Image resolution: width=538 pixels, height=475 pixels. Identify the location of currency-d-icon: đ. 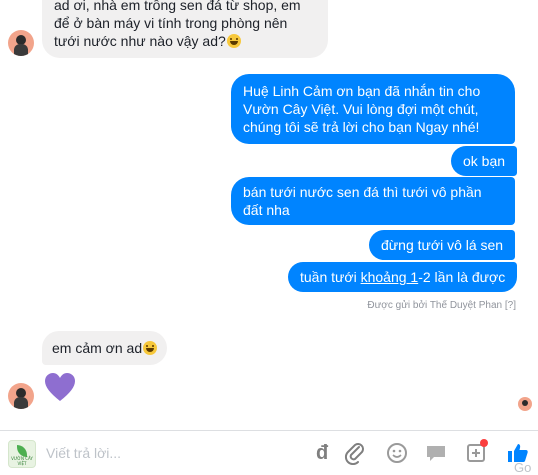
(322, 453).